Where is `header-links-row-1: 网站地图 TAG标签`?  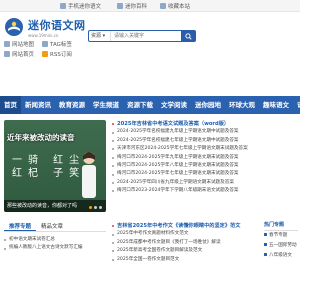
header-links-row-1: 网站地图 TAG标签 is located at coordinates (44, 44).